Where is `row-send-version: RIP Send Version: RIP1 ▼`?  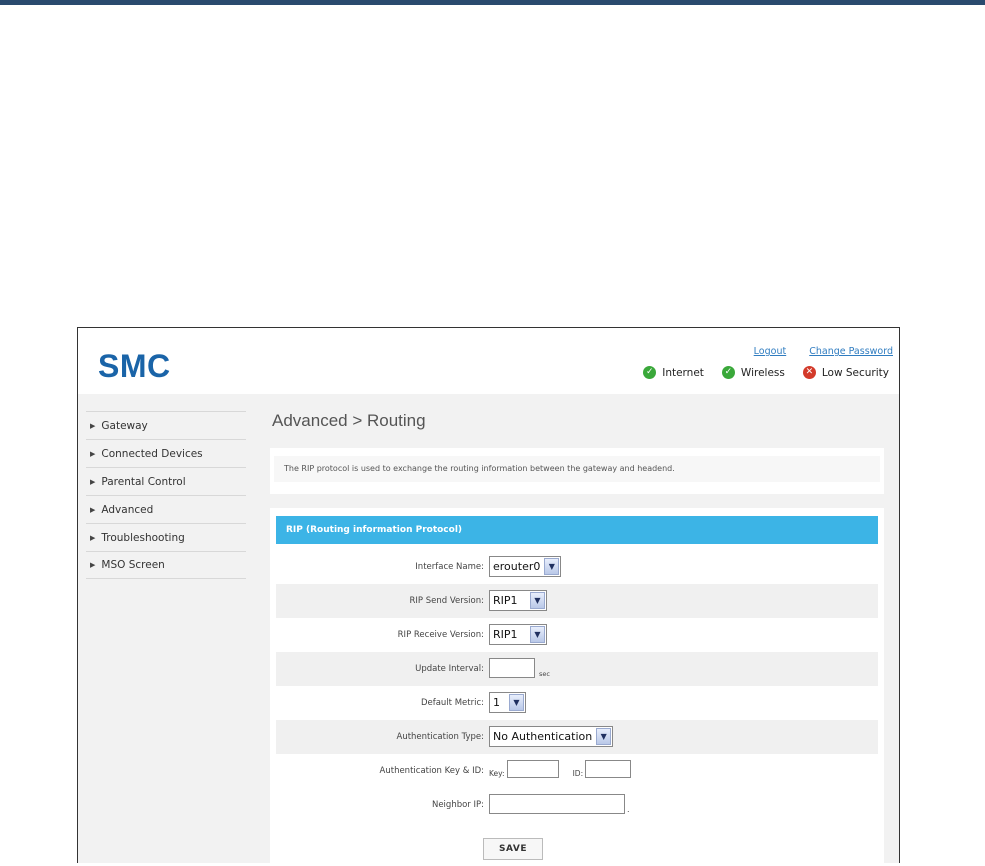 row-send-version: RIP Send Version: RIP1 ▼ is located at coordinates (577, 601).